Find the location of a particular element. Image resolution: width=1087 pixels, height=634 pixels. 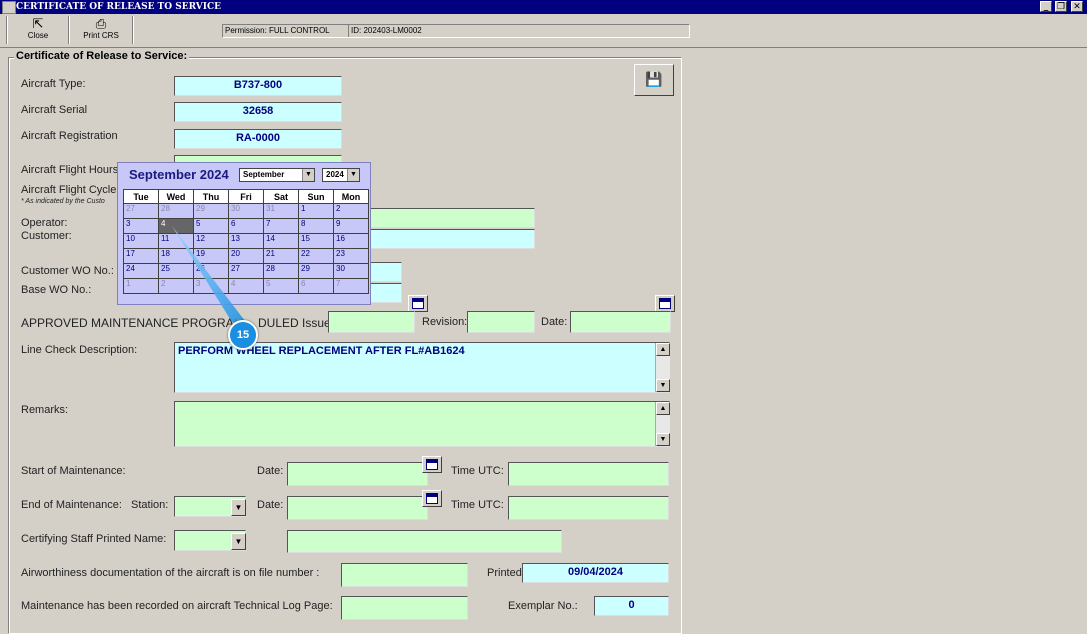

close-button-label: Close is located at coordinates (38, 35).